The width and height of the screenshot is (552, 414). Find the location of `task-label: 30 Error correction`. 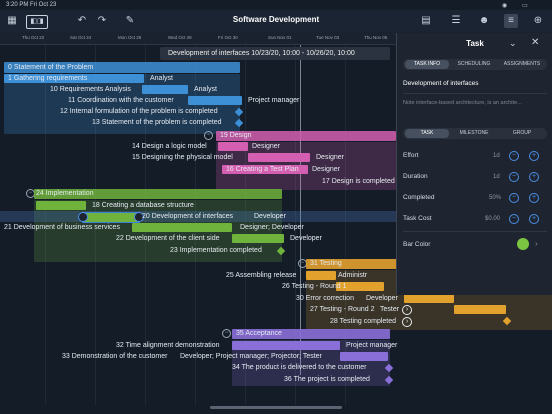

task-label: 30 Error correction is located at coordinates (325, 298).